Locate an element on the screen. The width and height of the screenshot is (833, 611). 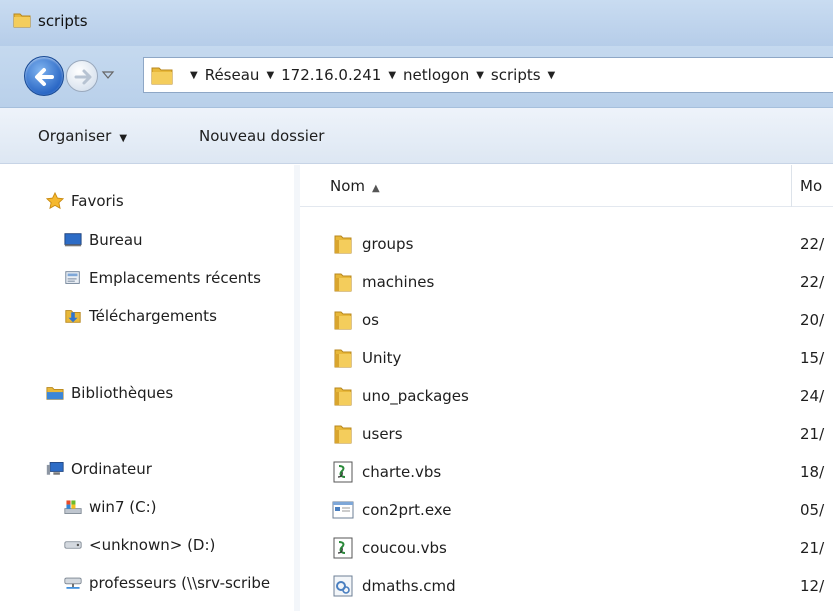
file-modified-date: 20/ is located at coordinates (812, 320).